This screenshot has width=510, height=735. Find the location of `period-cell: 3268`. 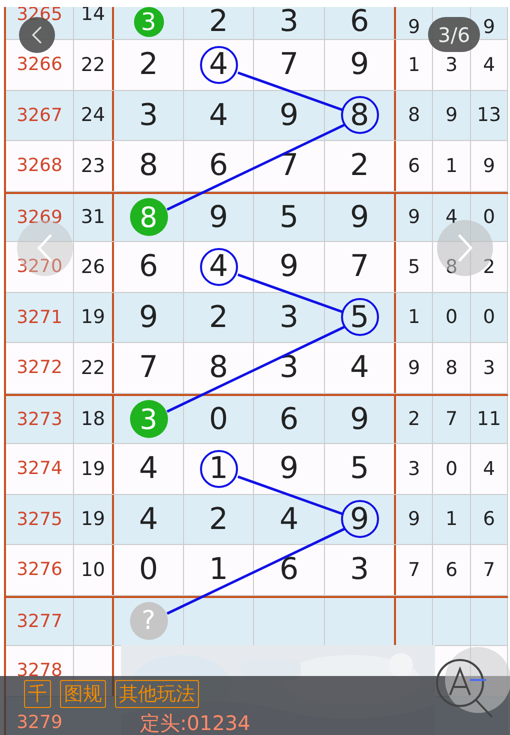

period-cell: 3268 is located at coordinates (40, 165).